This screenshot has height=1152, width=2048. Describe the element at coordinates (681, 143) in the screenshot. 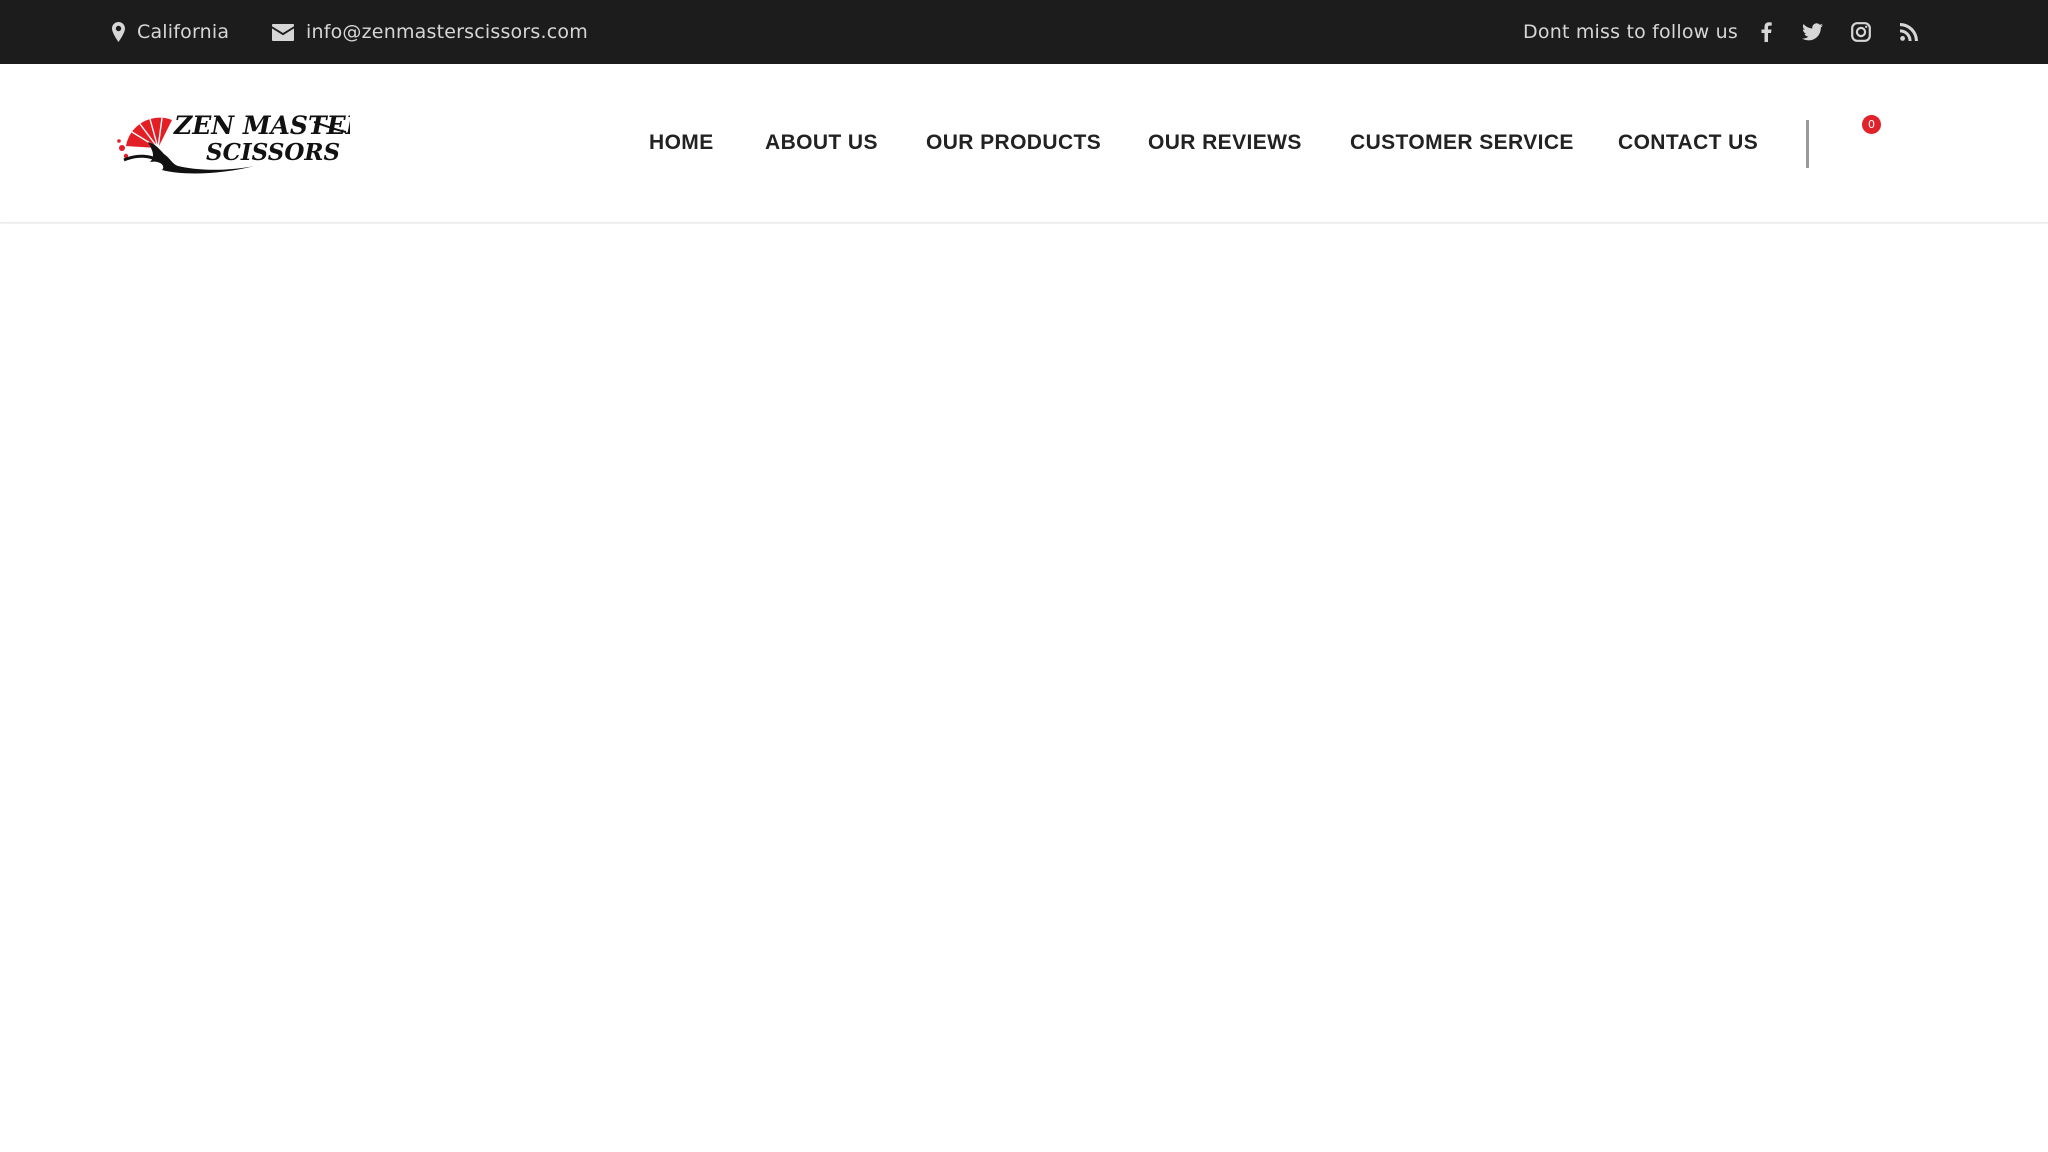

I see `nav-home: HOME` at that location.